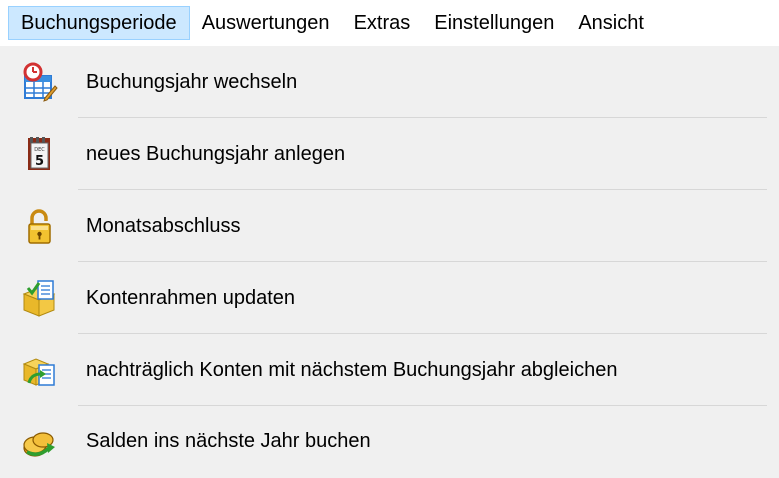  I want to click on coin-transfer-icon, so click(39, 442).